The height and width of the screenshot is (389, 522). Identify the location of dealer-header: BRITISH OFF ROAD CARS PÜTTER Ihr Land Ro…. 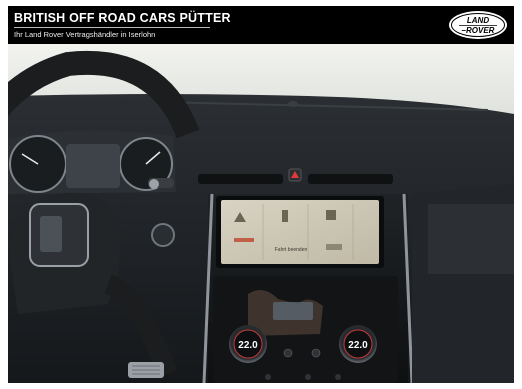
(261, 25).